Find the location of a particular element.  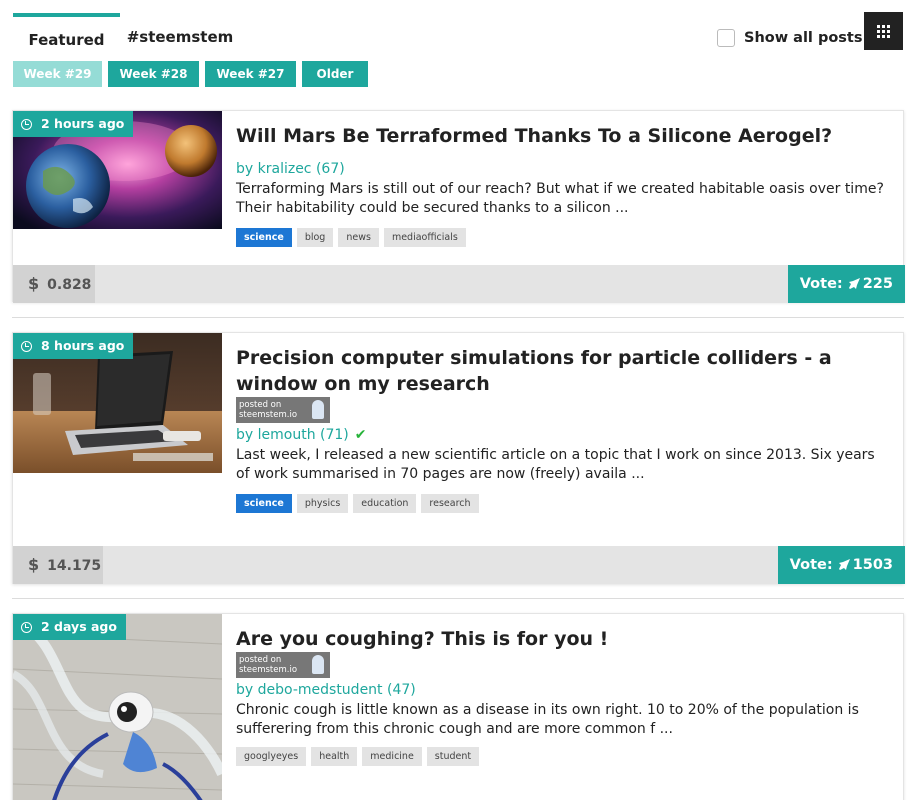

grid-view-button is located at coordinates (883, 31).